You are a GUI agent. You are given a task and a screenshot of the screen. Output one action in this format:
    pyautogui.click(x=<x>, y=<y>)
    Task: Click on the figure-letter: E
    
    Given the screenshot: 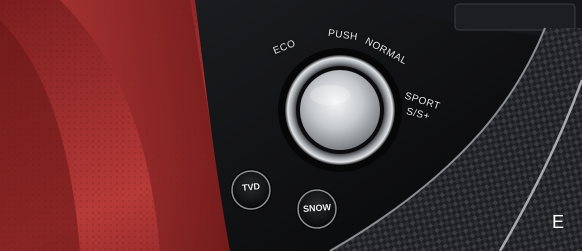 What is the action you would take?
    pyautogui.click(x=557, y=222)
    